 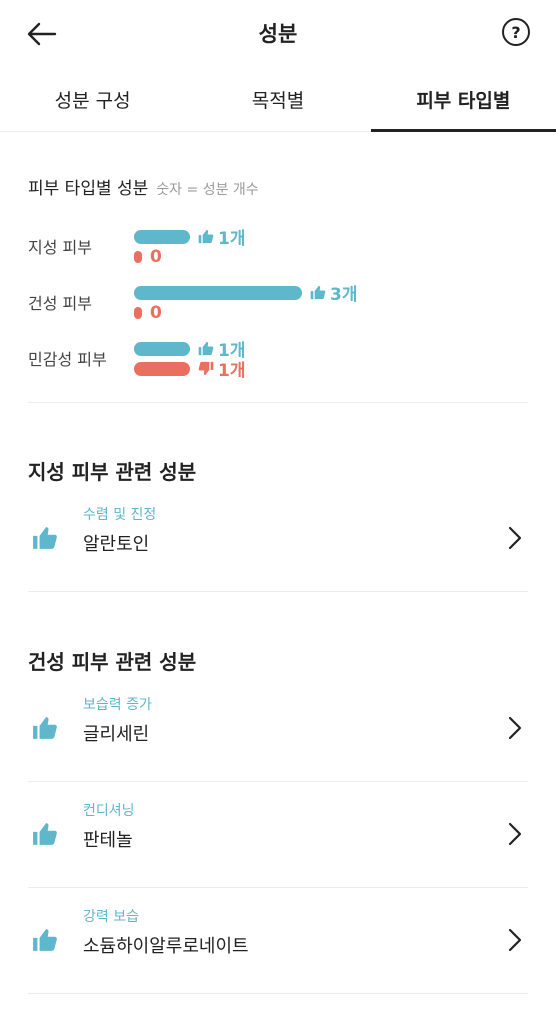 I want to click on summary-note: 숫자 = 성분 개수, so click(x=207, y=190).